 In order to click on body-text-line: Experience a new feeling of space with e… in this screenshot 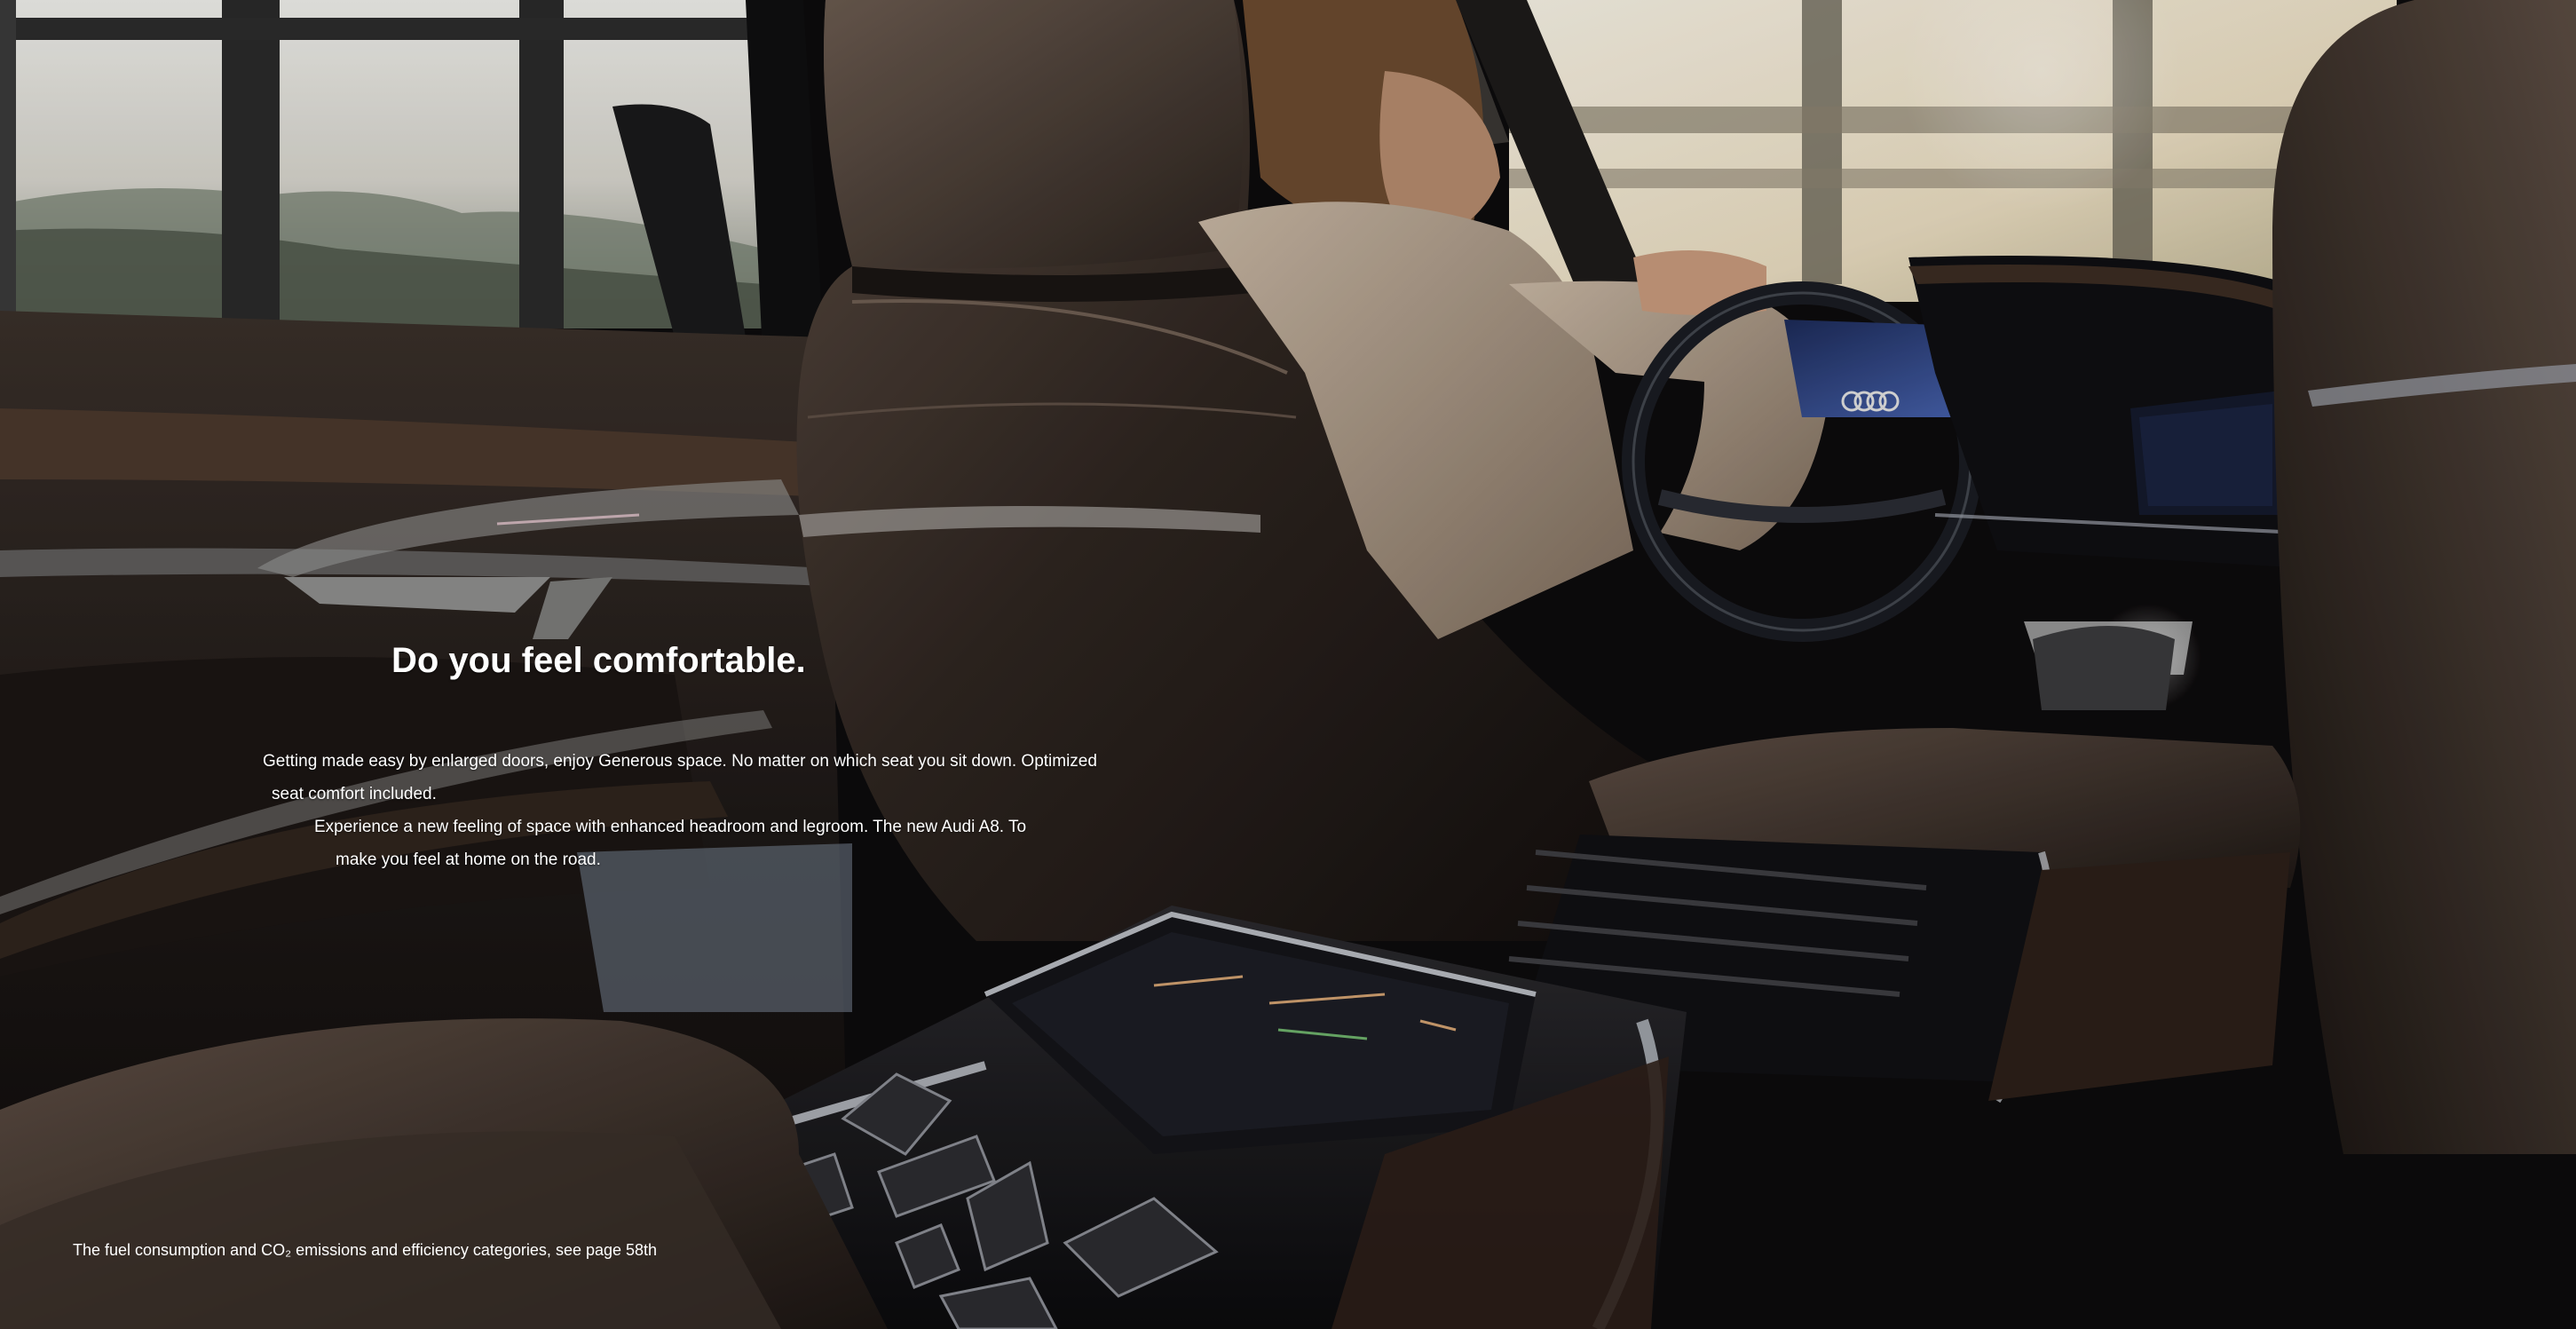, I will do `click(670, 827)`.